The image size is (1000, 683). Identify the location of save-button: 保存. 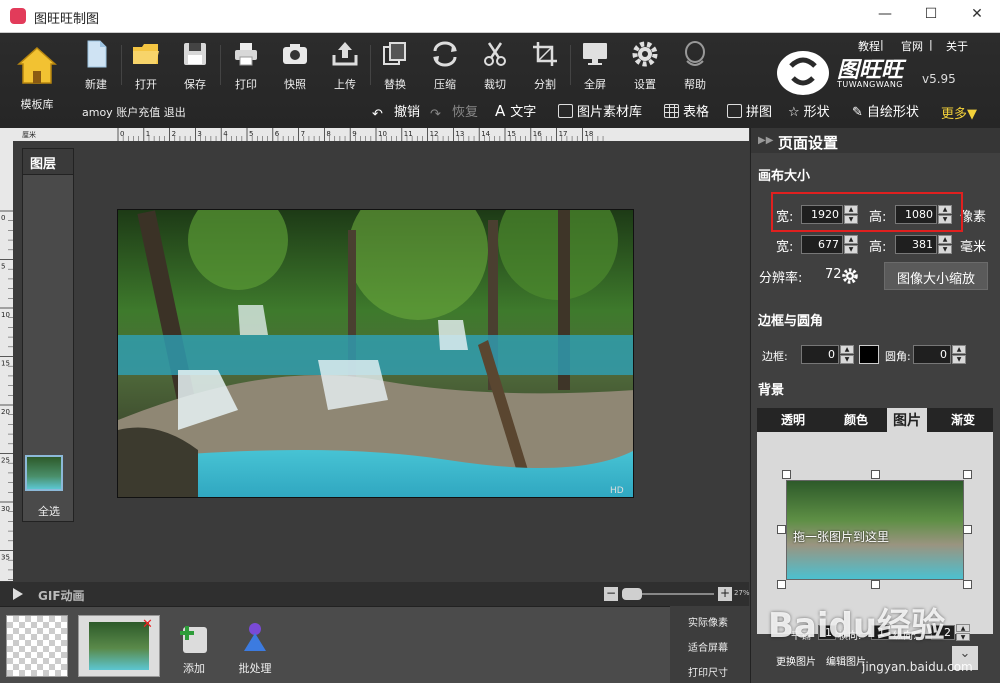
(195, 65).